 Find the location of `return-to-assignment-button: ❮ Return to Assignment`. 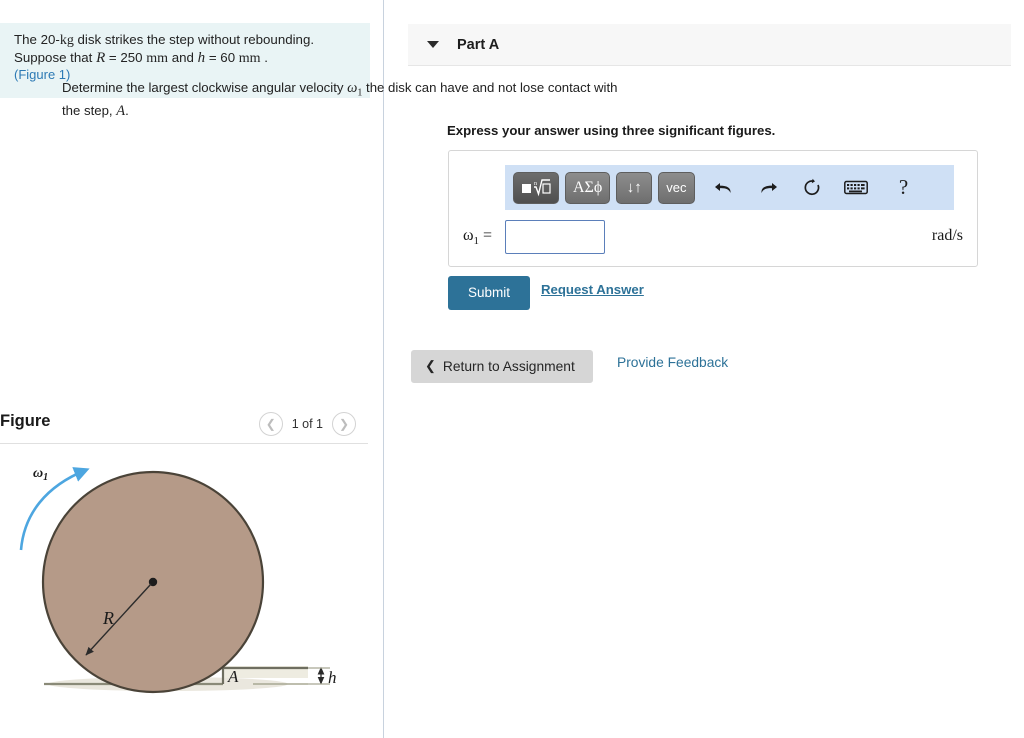

return-to-assignment-button: ❮ Return to Assignment is located at coordinates (502, 366).